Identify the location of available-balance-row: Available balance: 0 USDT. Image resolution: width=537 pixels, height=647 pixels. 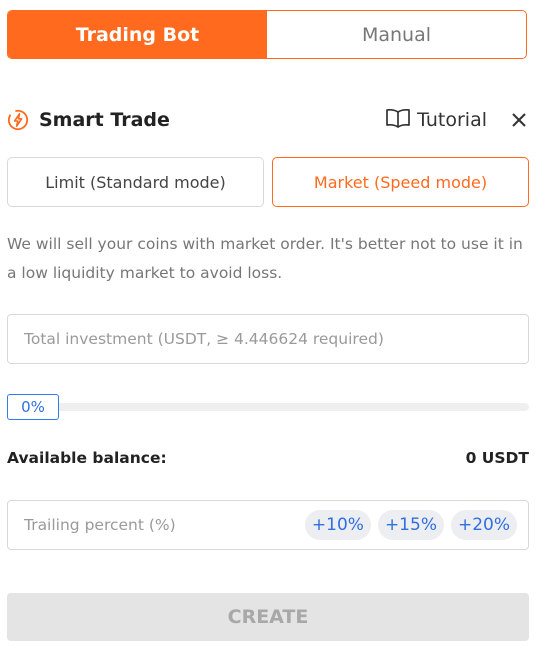
(268, 458).